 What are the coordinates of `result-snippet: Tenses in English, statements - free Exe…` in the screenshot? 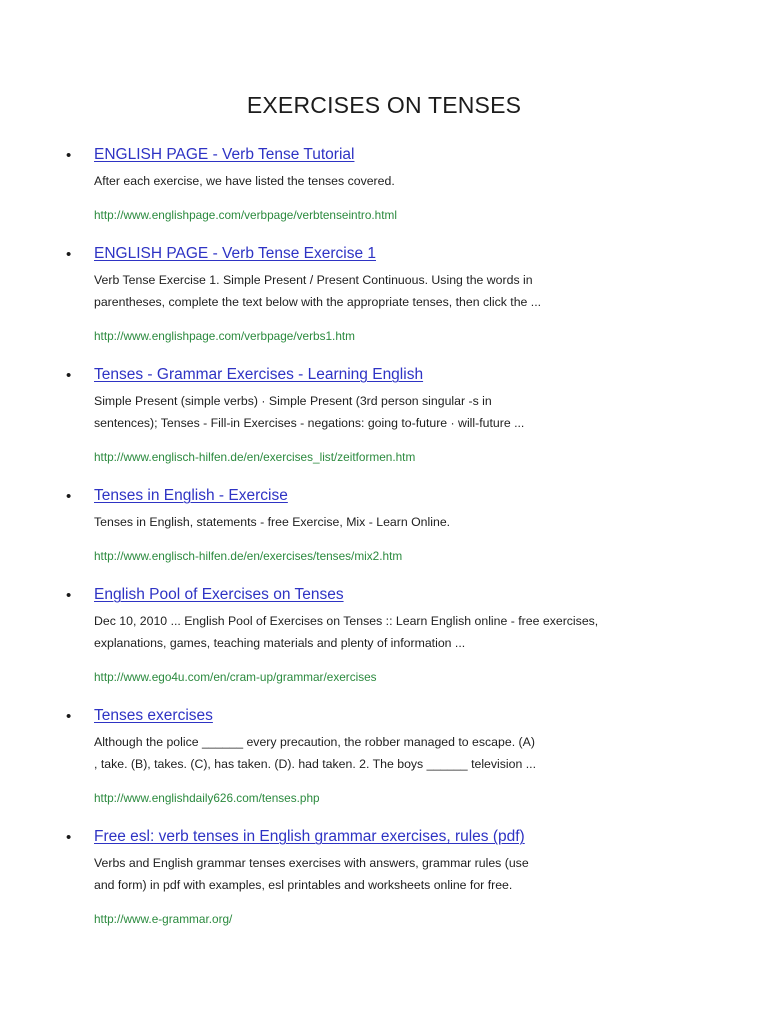 It's located at (272, 522).